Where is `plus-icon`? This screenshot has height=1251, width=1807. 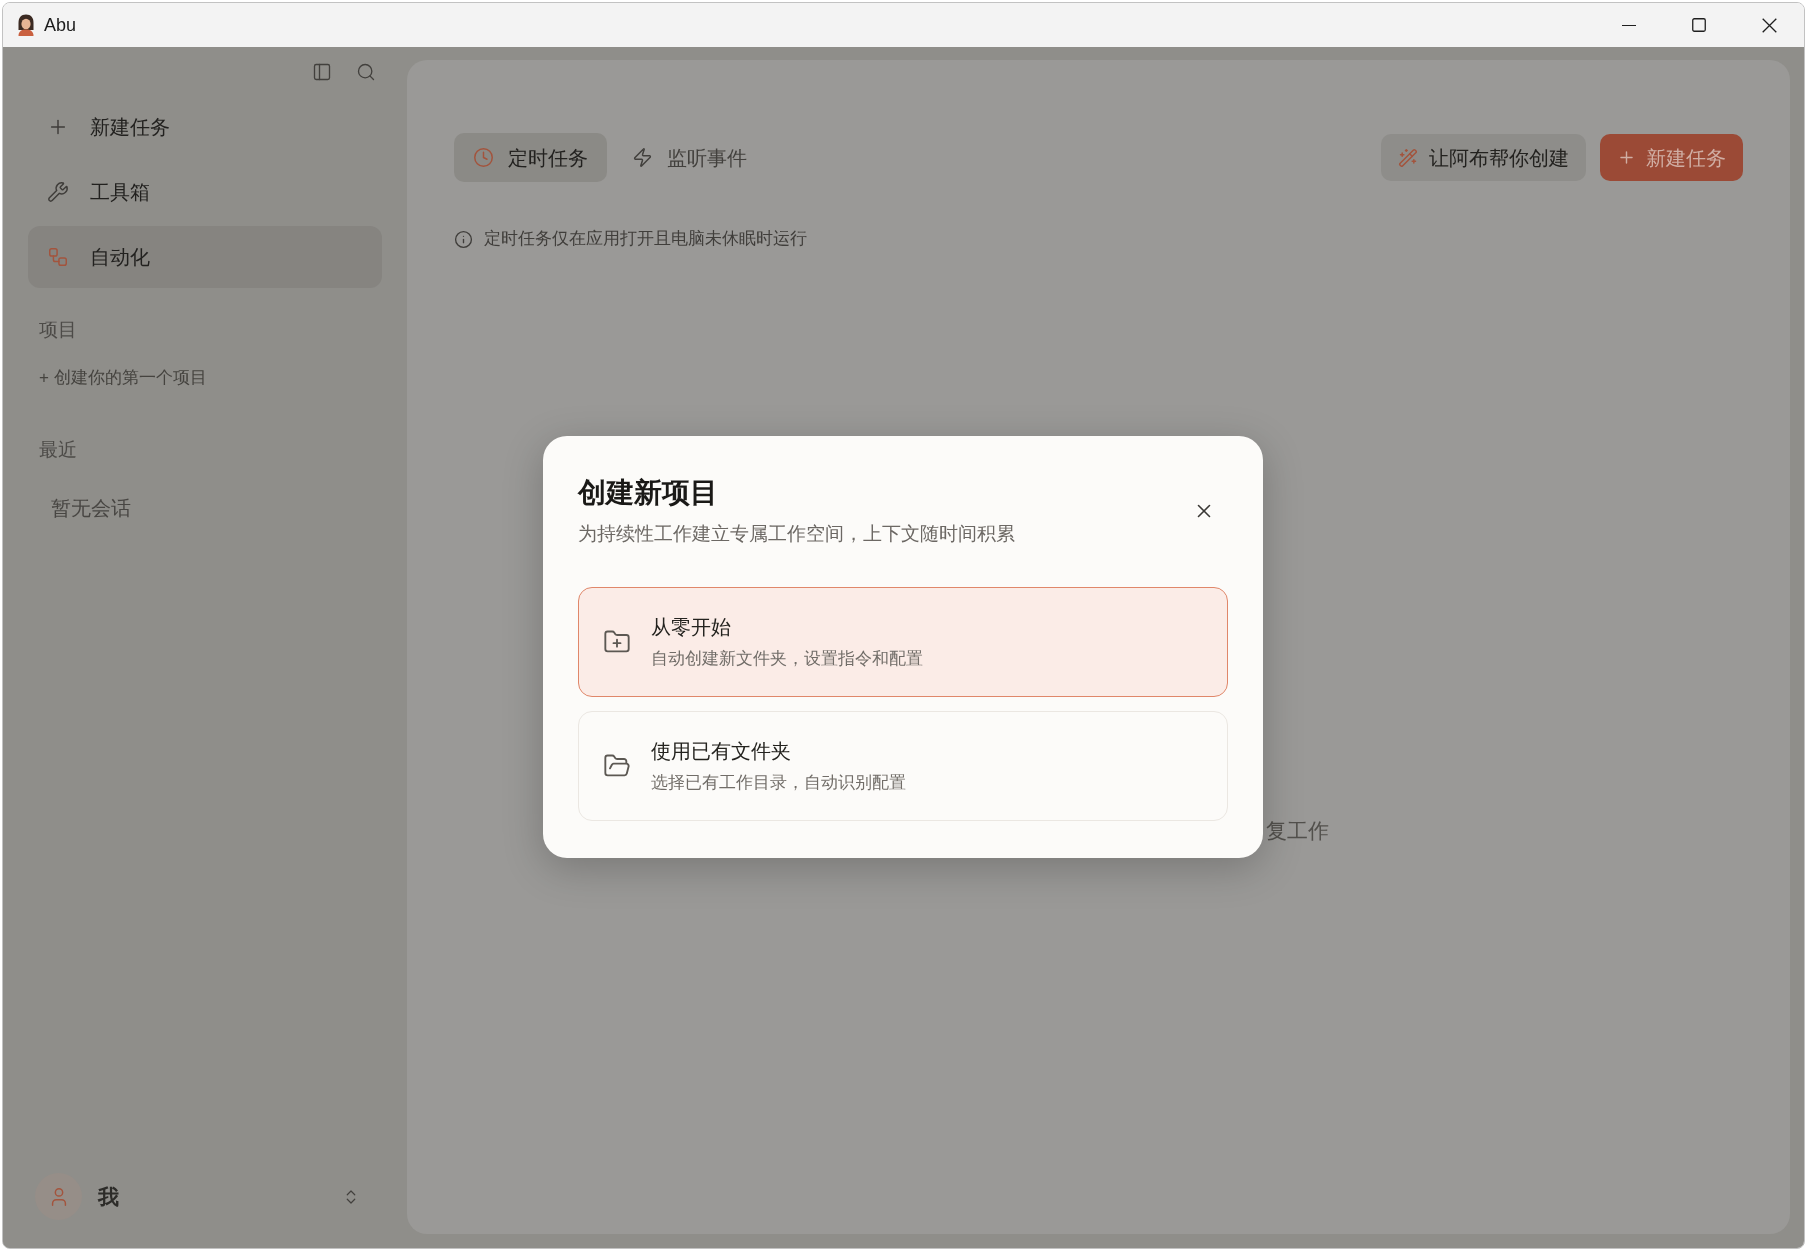
plus-icon is located at coordinates (1626, 157).